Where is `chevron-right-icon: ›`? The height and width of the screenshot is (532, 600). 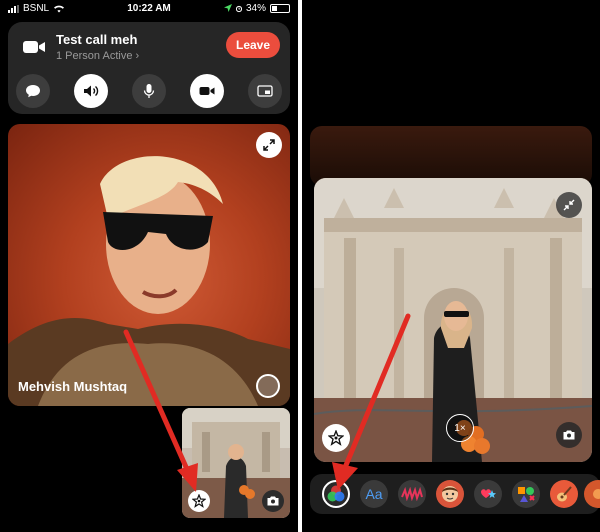
chevron-right-icon: › is located at coordinates (137, 56).